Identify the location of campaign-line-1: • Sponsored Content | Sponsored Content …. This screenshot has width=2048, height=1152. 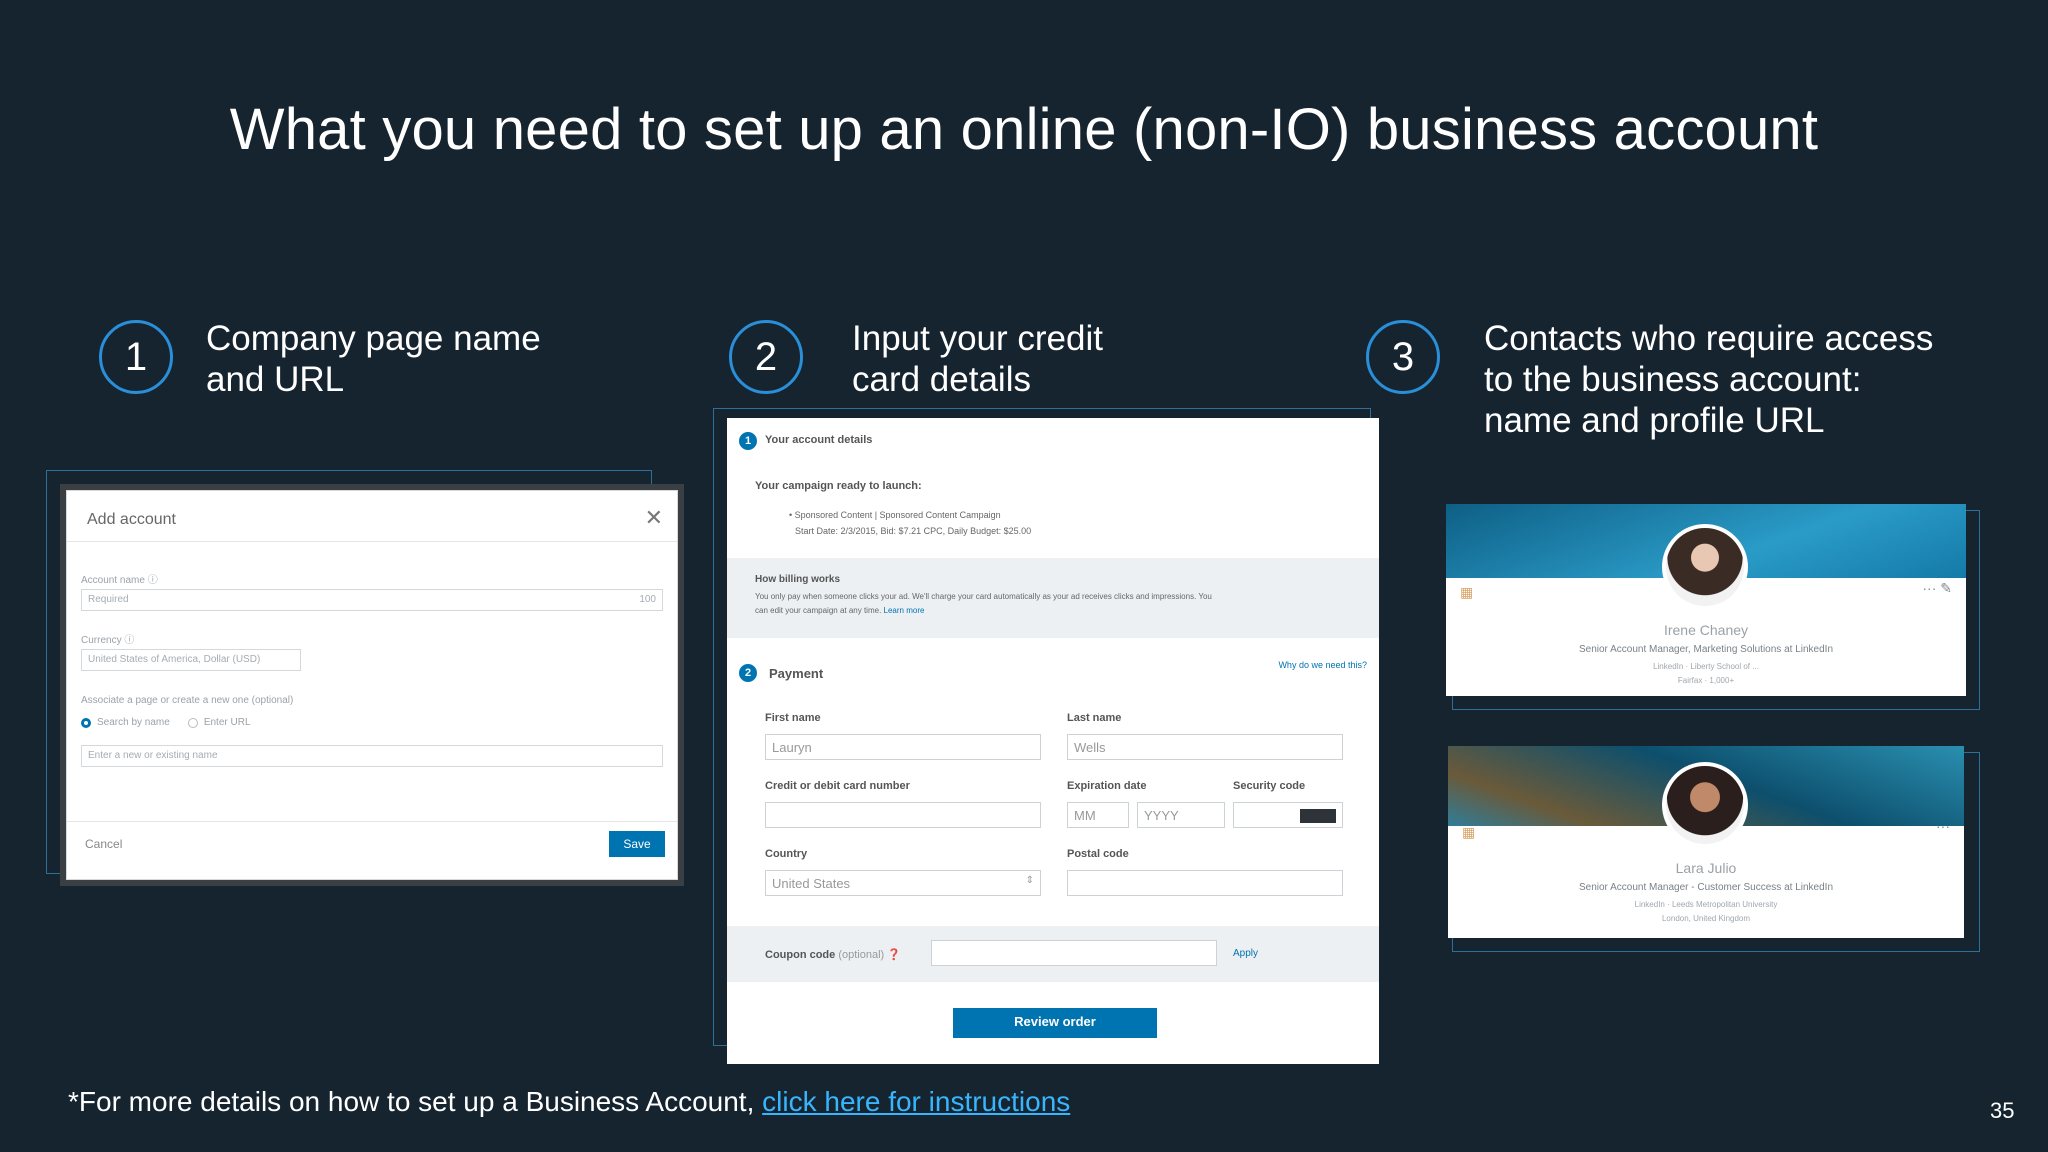
(895, 515).